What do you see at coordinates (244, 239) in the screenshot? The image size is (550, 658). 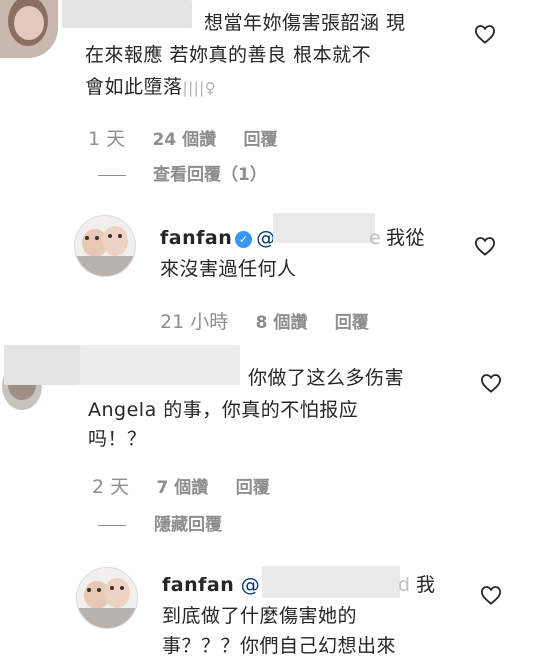 I see `verified-badge-icon: ✓` at bounding box center [244, 239].